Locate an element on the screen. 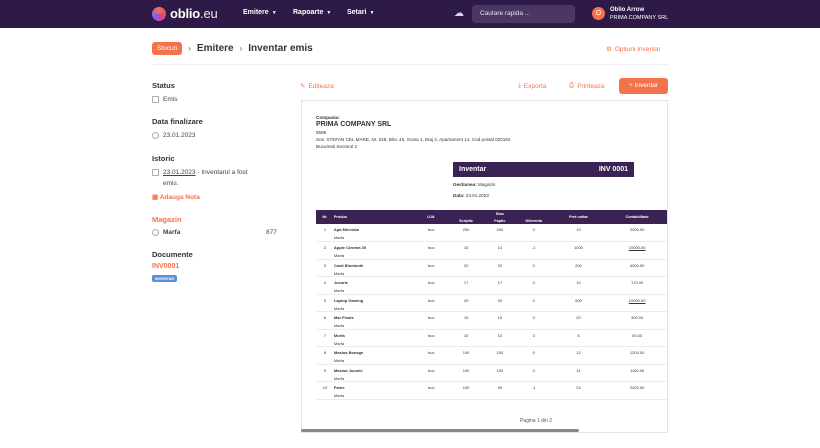  company-code: 8586 is located at coordinates (321, 132).